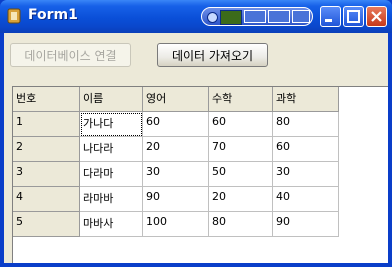 Image resolution: width=392 pixels, height=267 pixels. Describe the element at coordinates (111, 149) in the screenshot. I see `grid-cell: 나다라` at that location.